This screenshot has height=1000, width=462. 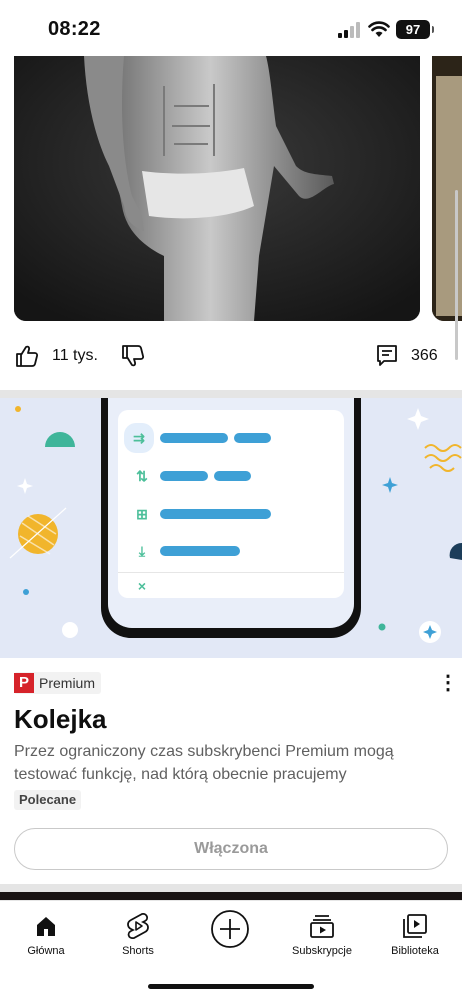 What do you see at coordinates (67, 683) in the screenshot?
I see `premium-badge-label: Premium` at bounding box center [67, 683].